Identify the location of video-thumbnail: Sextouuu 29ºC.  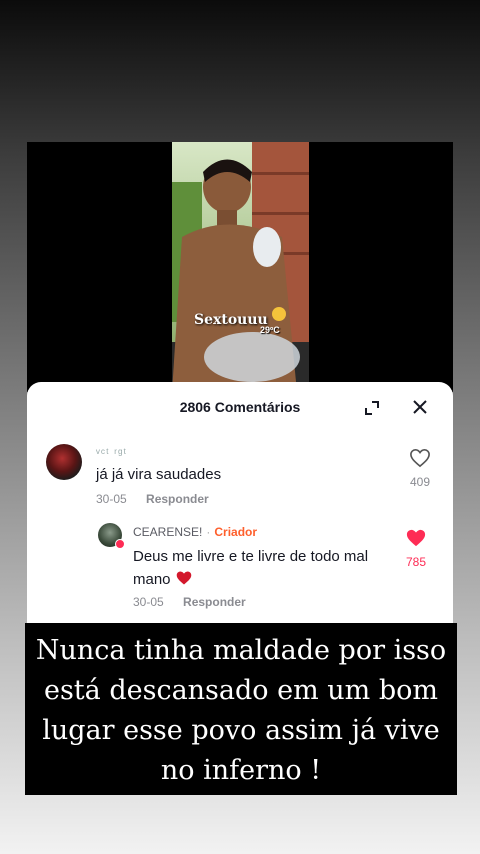
(240, 267).